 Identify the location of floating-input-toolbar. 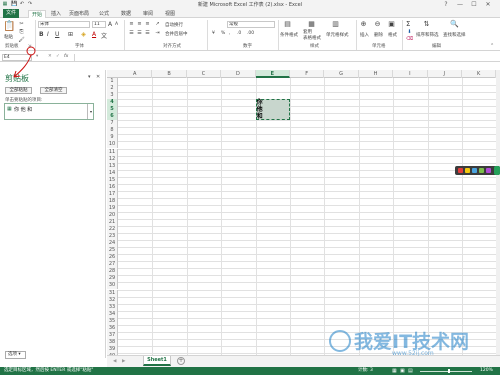
(477, 170).